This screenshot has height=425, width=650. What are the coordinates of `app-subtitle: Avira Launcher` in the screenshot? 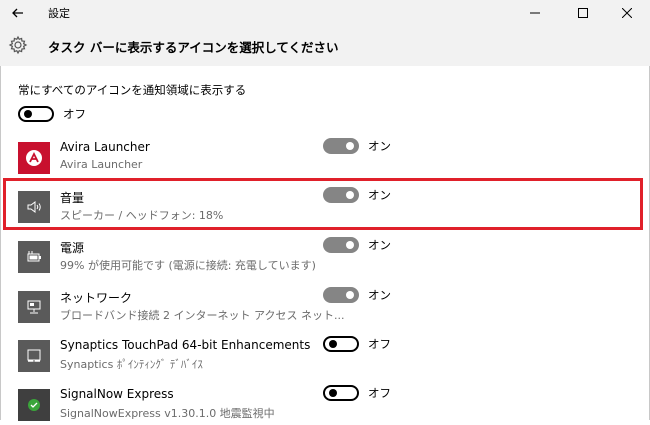 It's located at (101, 164).